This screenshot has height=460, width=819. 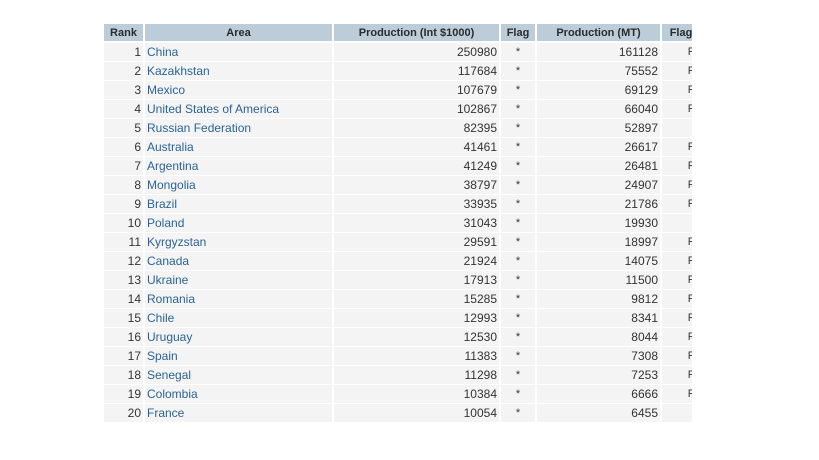 I want to click on area-link: Romania, so click(x=171, y=299).